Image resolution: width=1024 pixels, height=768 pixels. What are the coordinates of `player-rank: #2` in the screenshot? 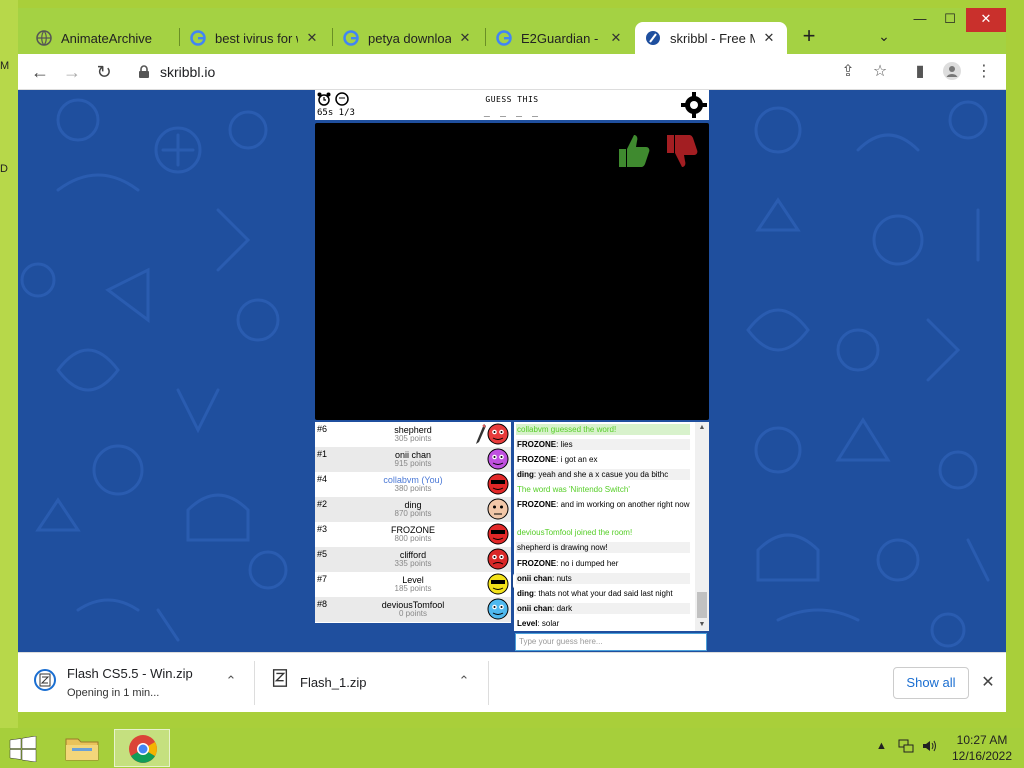 It's located at (322, 504).